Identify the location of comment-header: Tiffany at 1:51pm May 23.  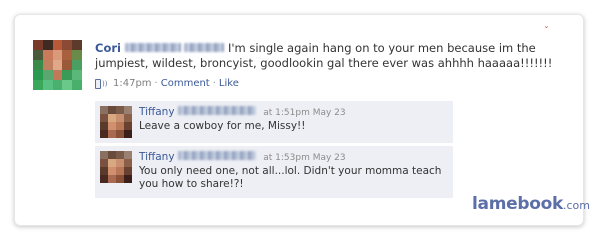
(242, 113).